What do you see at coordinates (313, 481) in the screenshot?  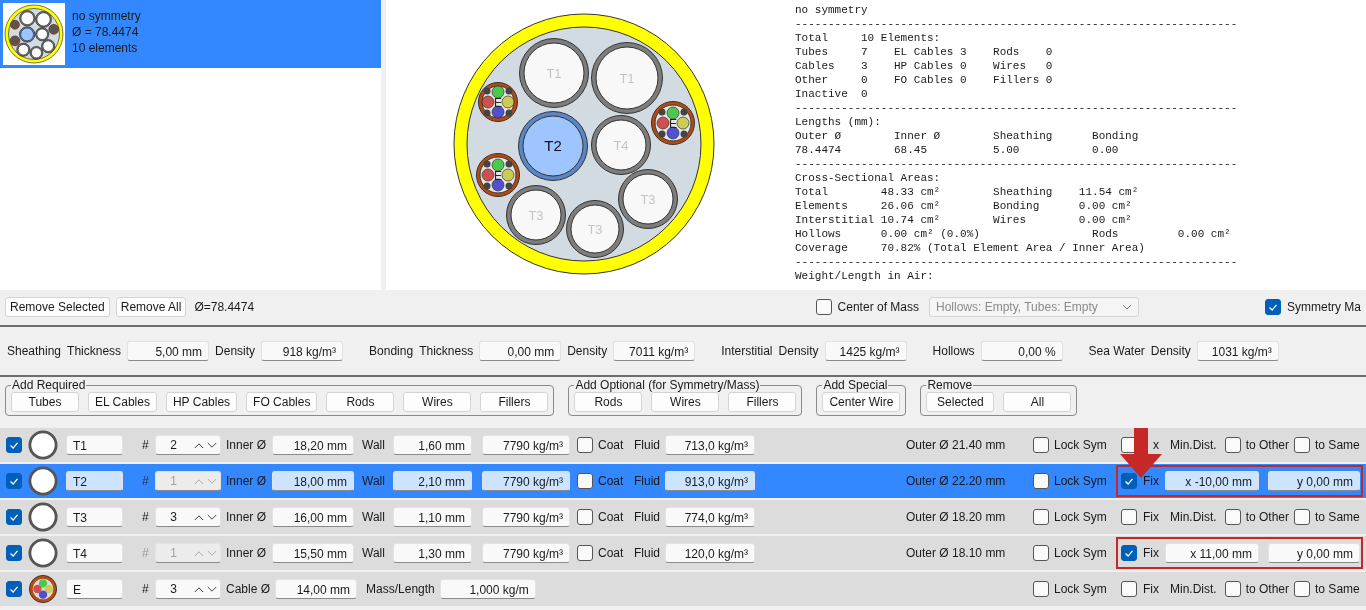 I see `inner-diameter-field: 18,00 mm` at bounding box center [313, 481].